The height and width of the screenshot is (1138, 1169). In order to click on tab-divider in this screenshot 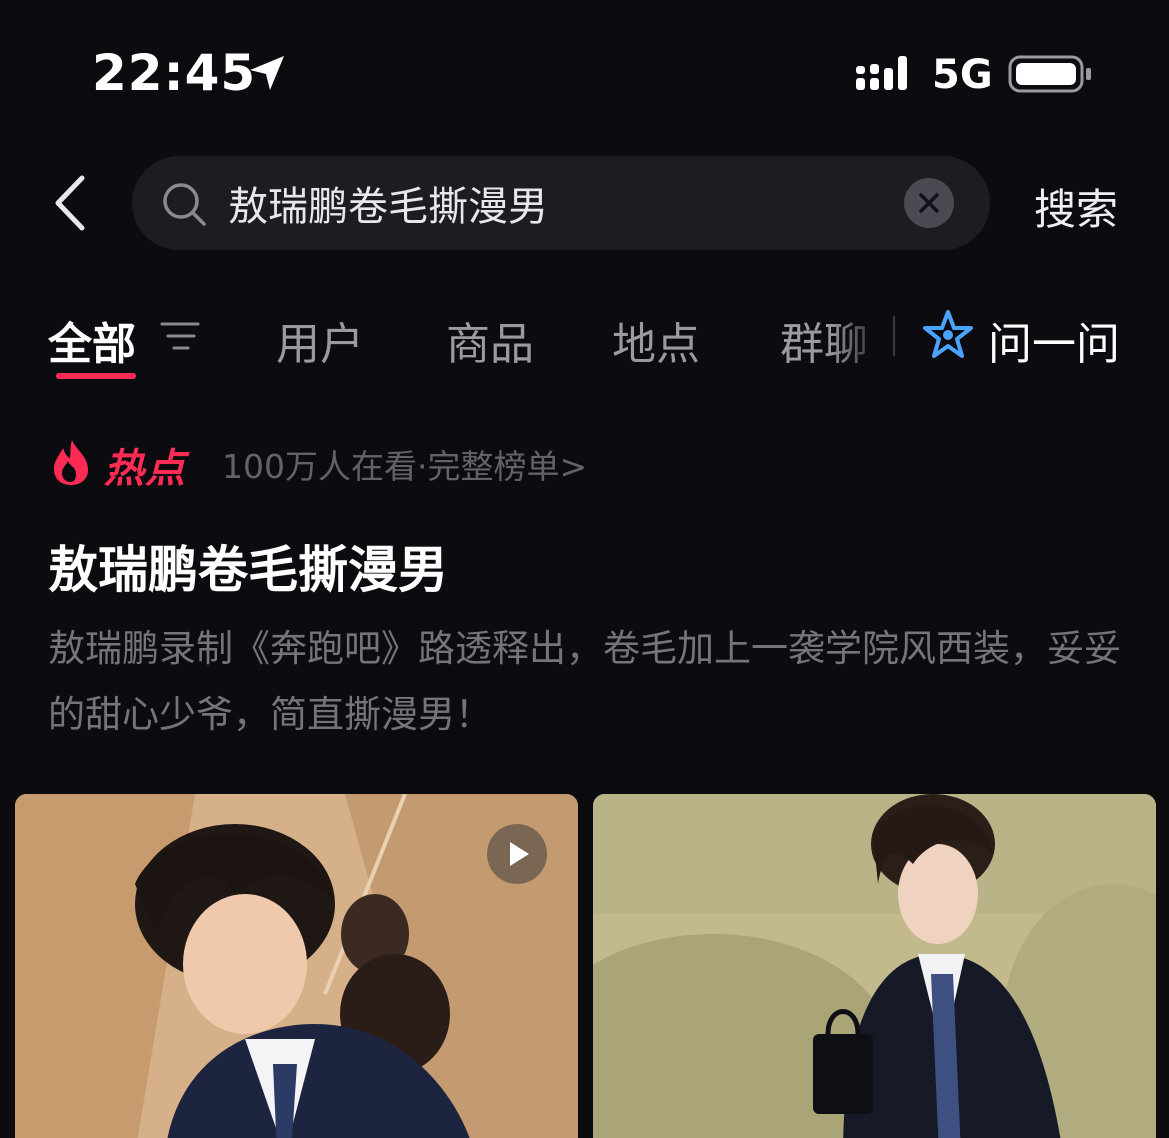, I will do `click(894, 336)`.